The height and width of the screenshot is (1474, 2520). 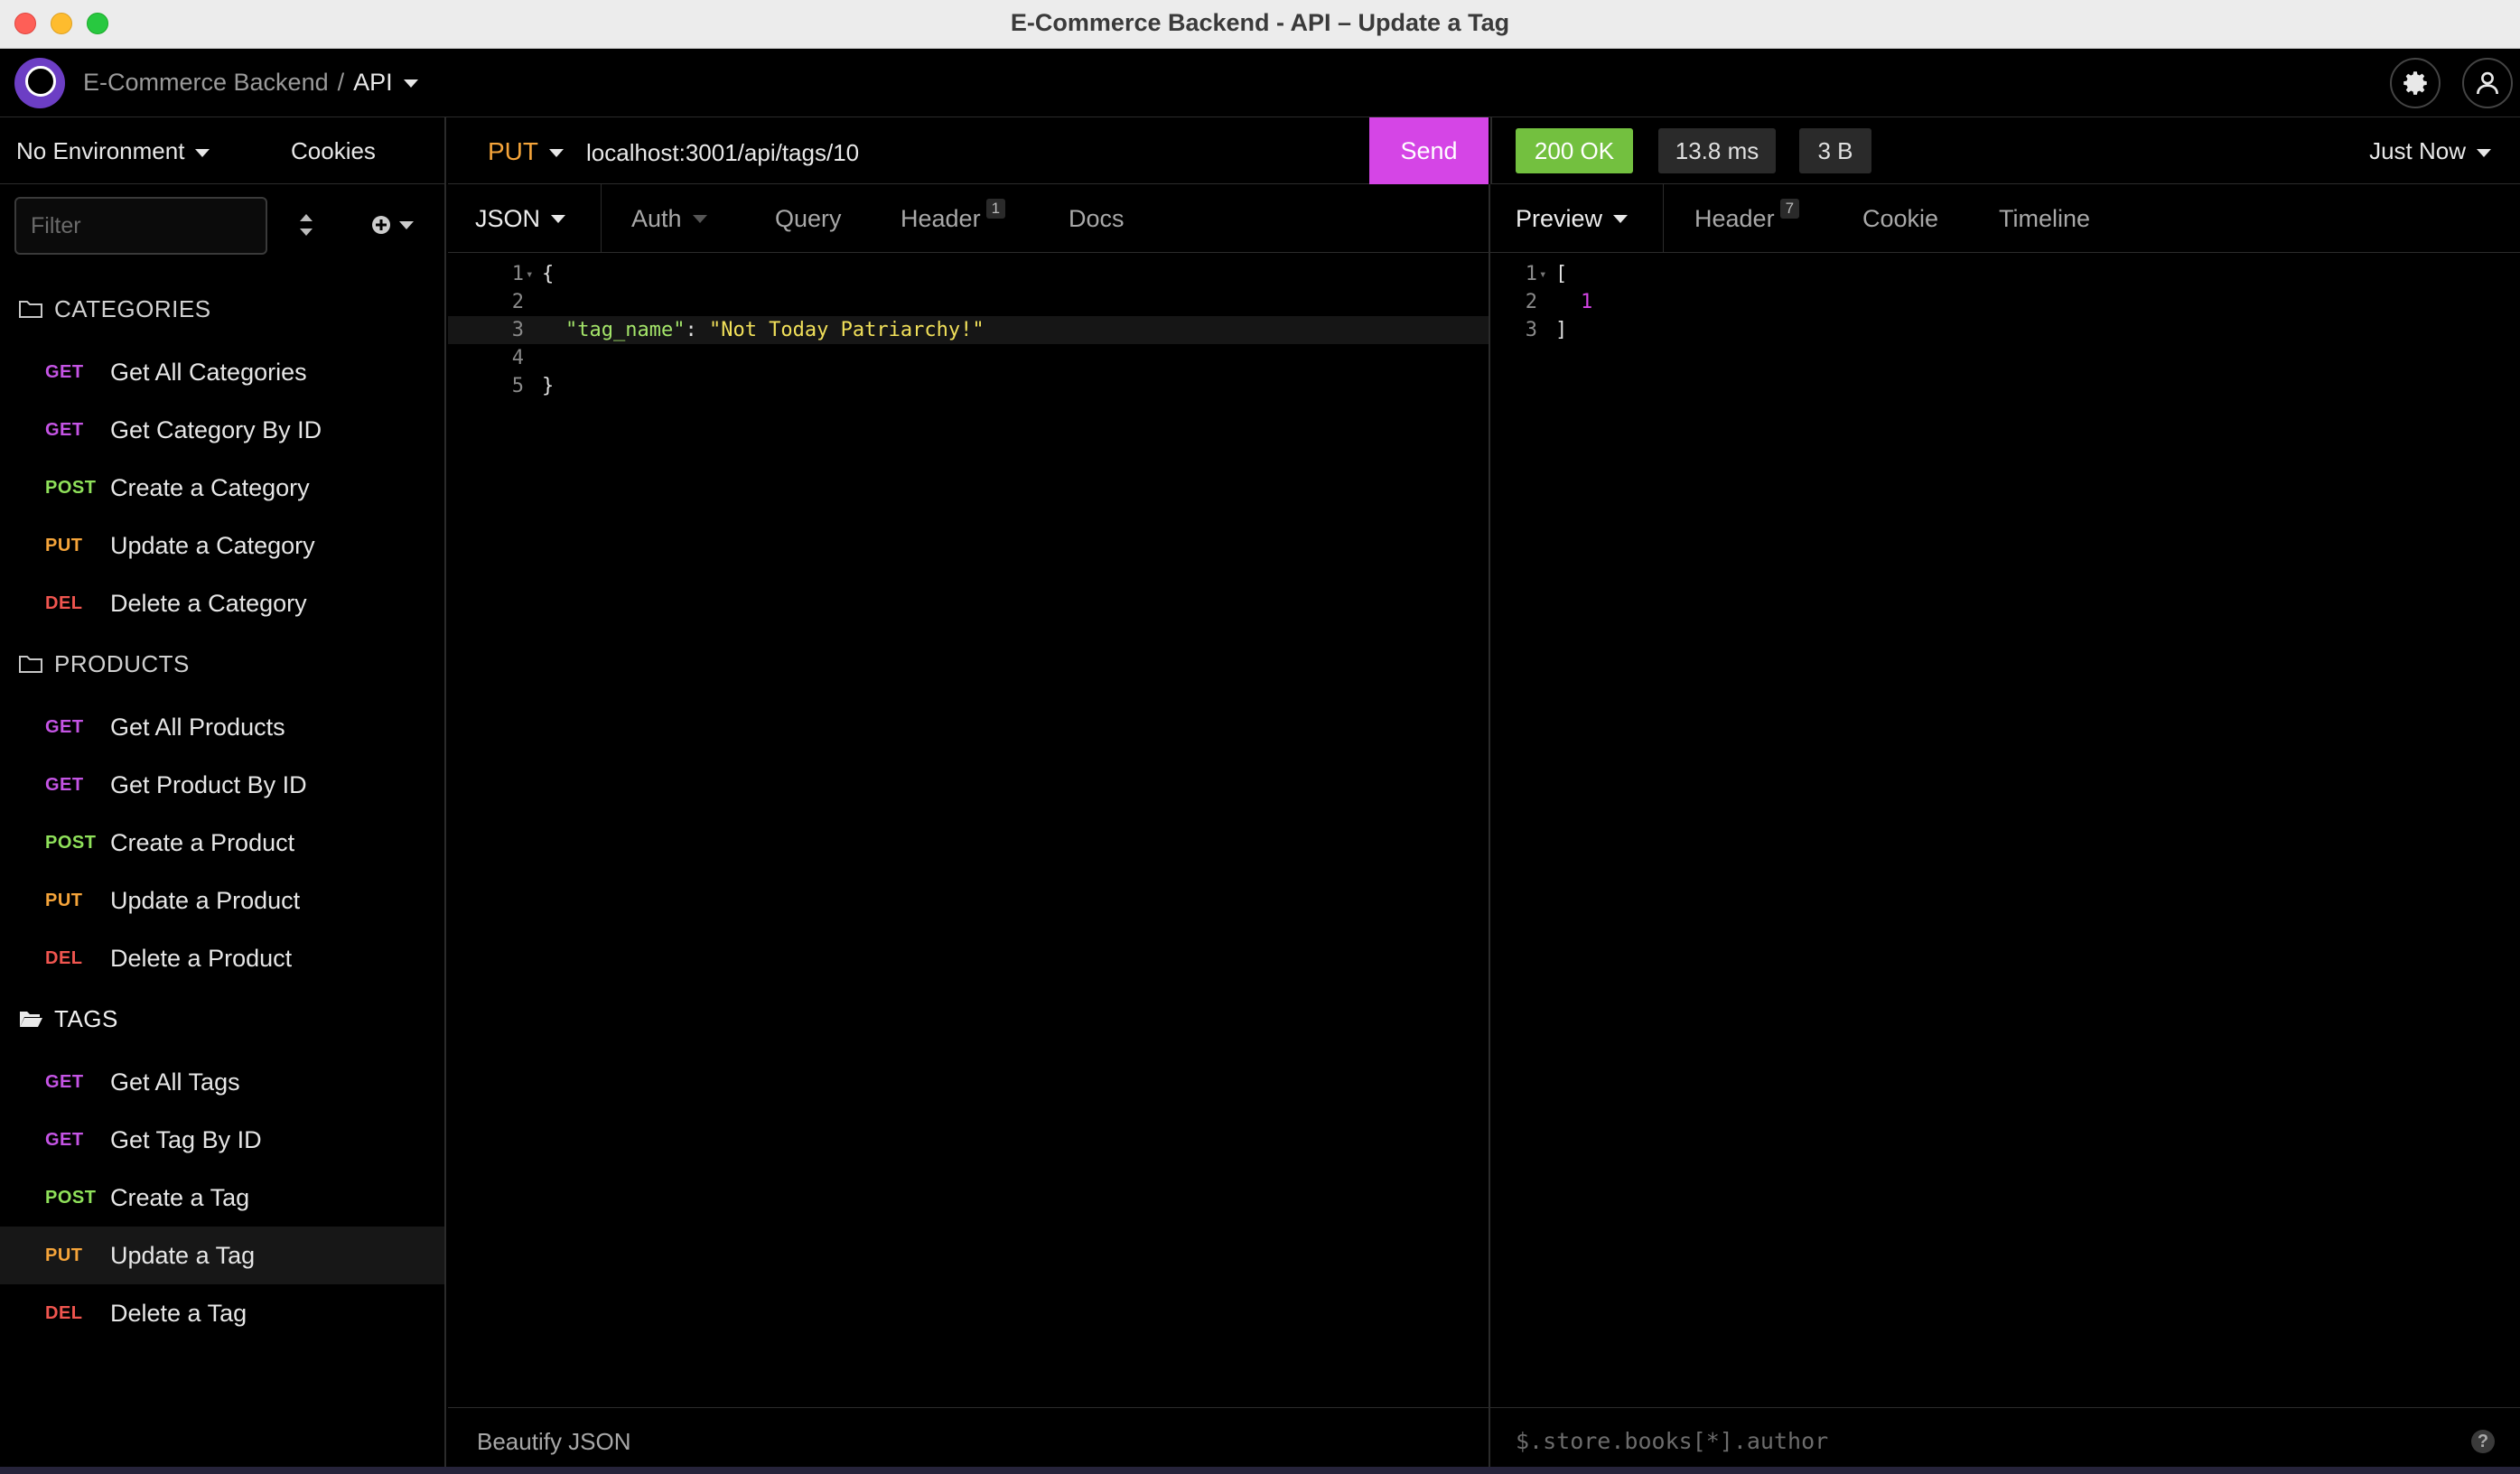 I want to click on request-name: Create a Product, so click(x=202, y=842).